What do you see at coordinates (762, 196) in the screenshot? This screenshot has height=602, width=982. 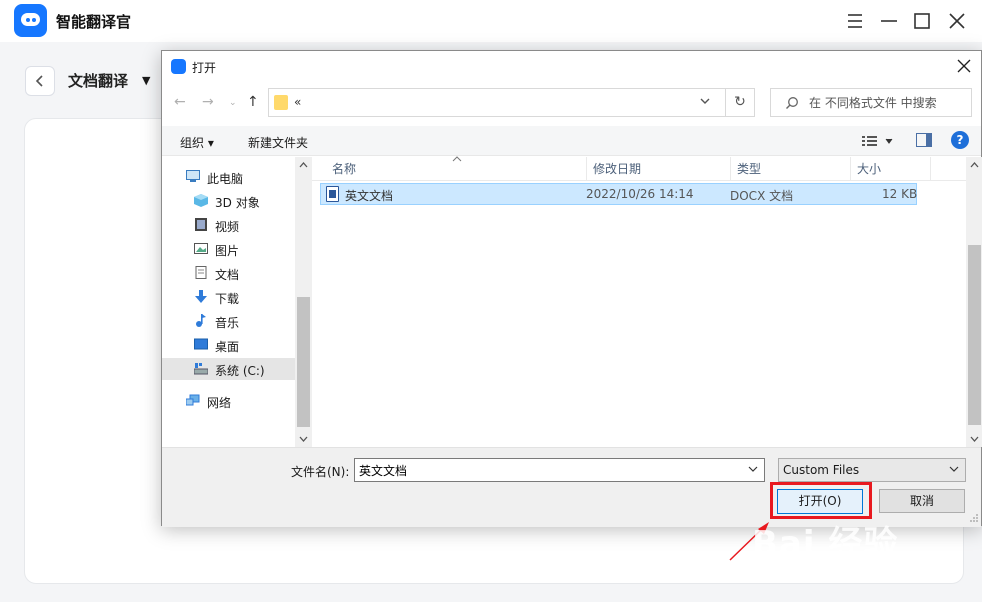 I see `file-type: DOCX 文档` at bounding box center [762, 196].